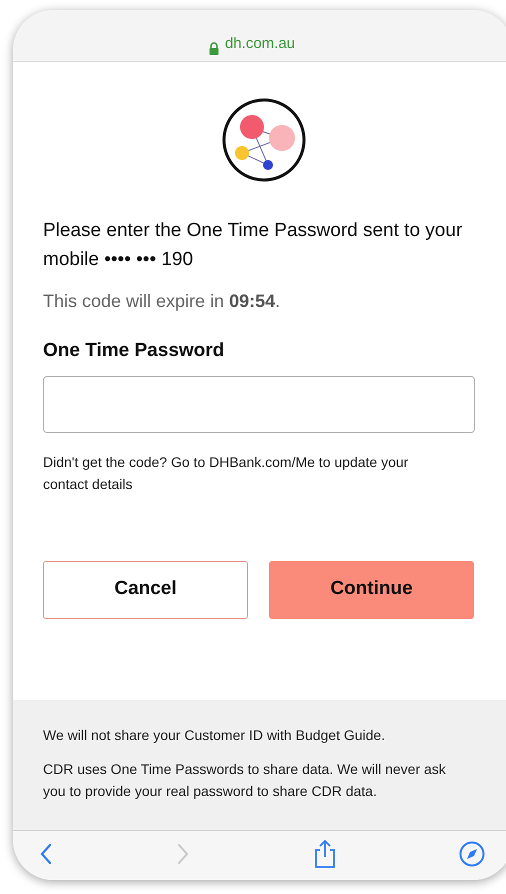 This screenshot has width=506, height=894. Describe the element at coordinates (145, 589) in the screenshot. I see `cancel-button: Cancel` at that location.